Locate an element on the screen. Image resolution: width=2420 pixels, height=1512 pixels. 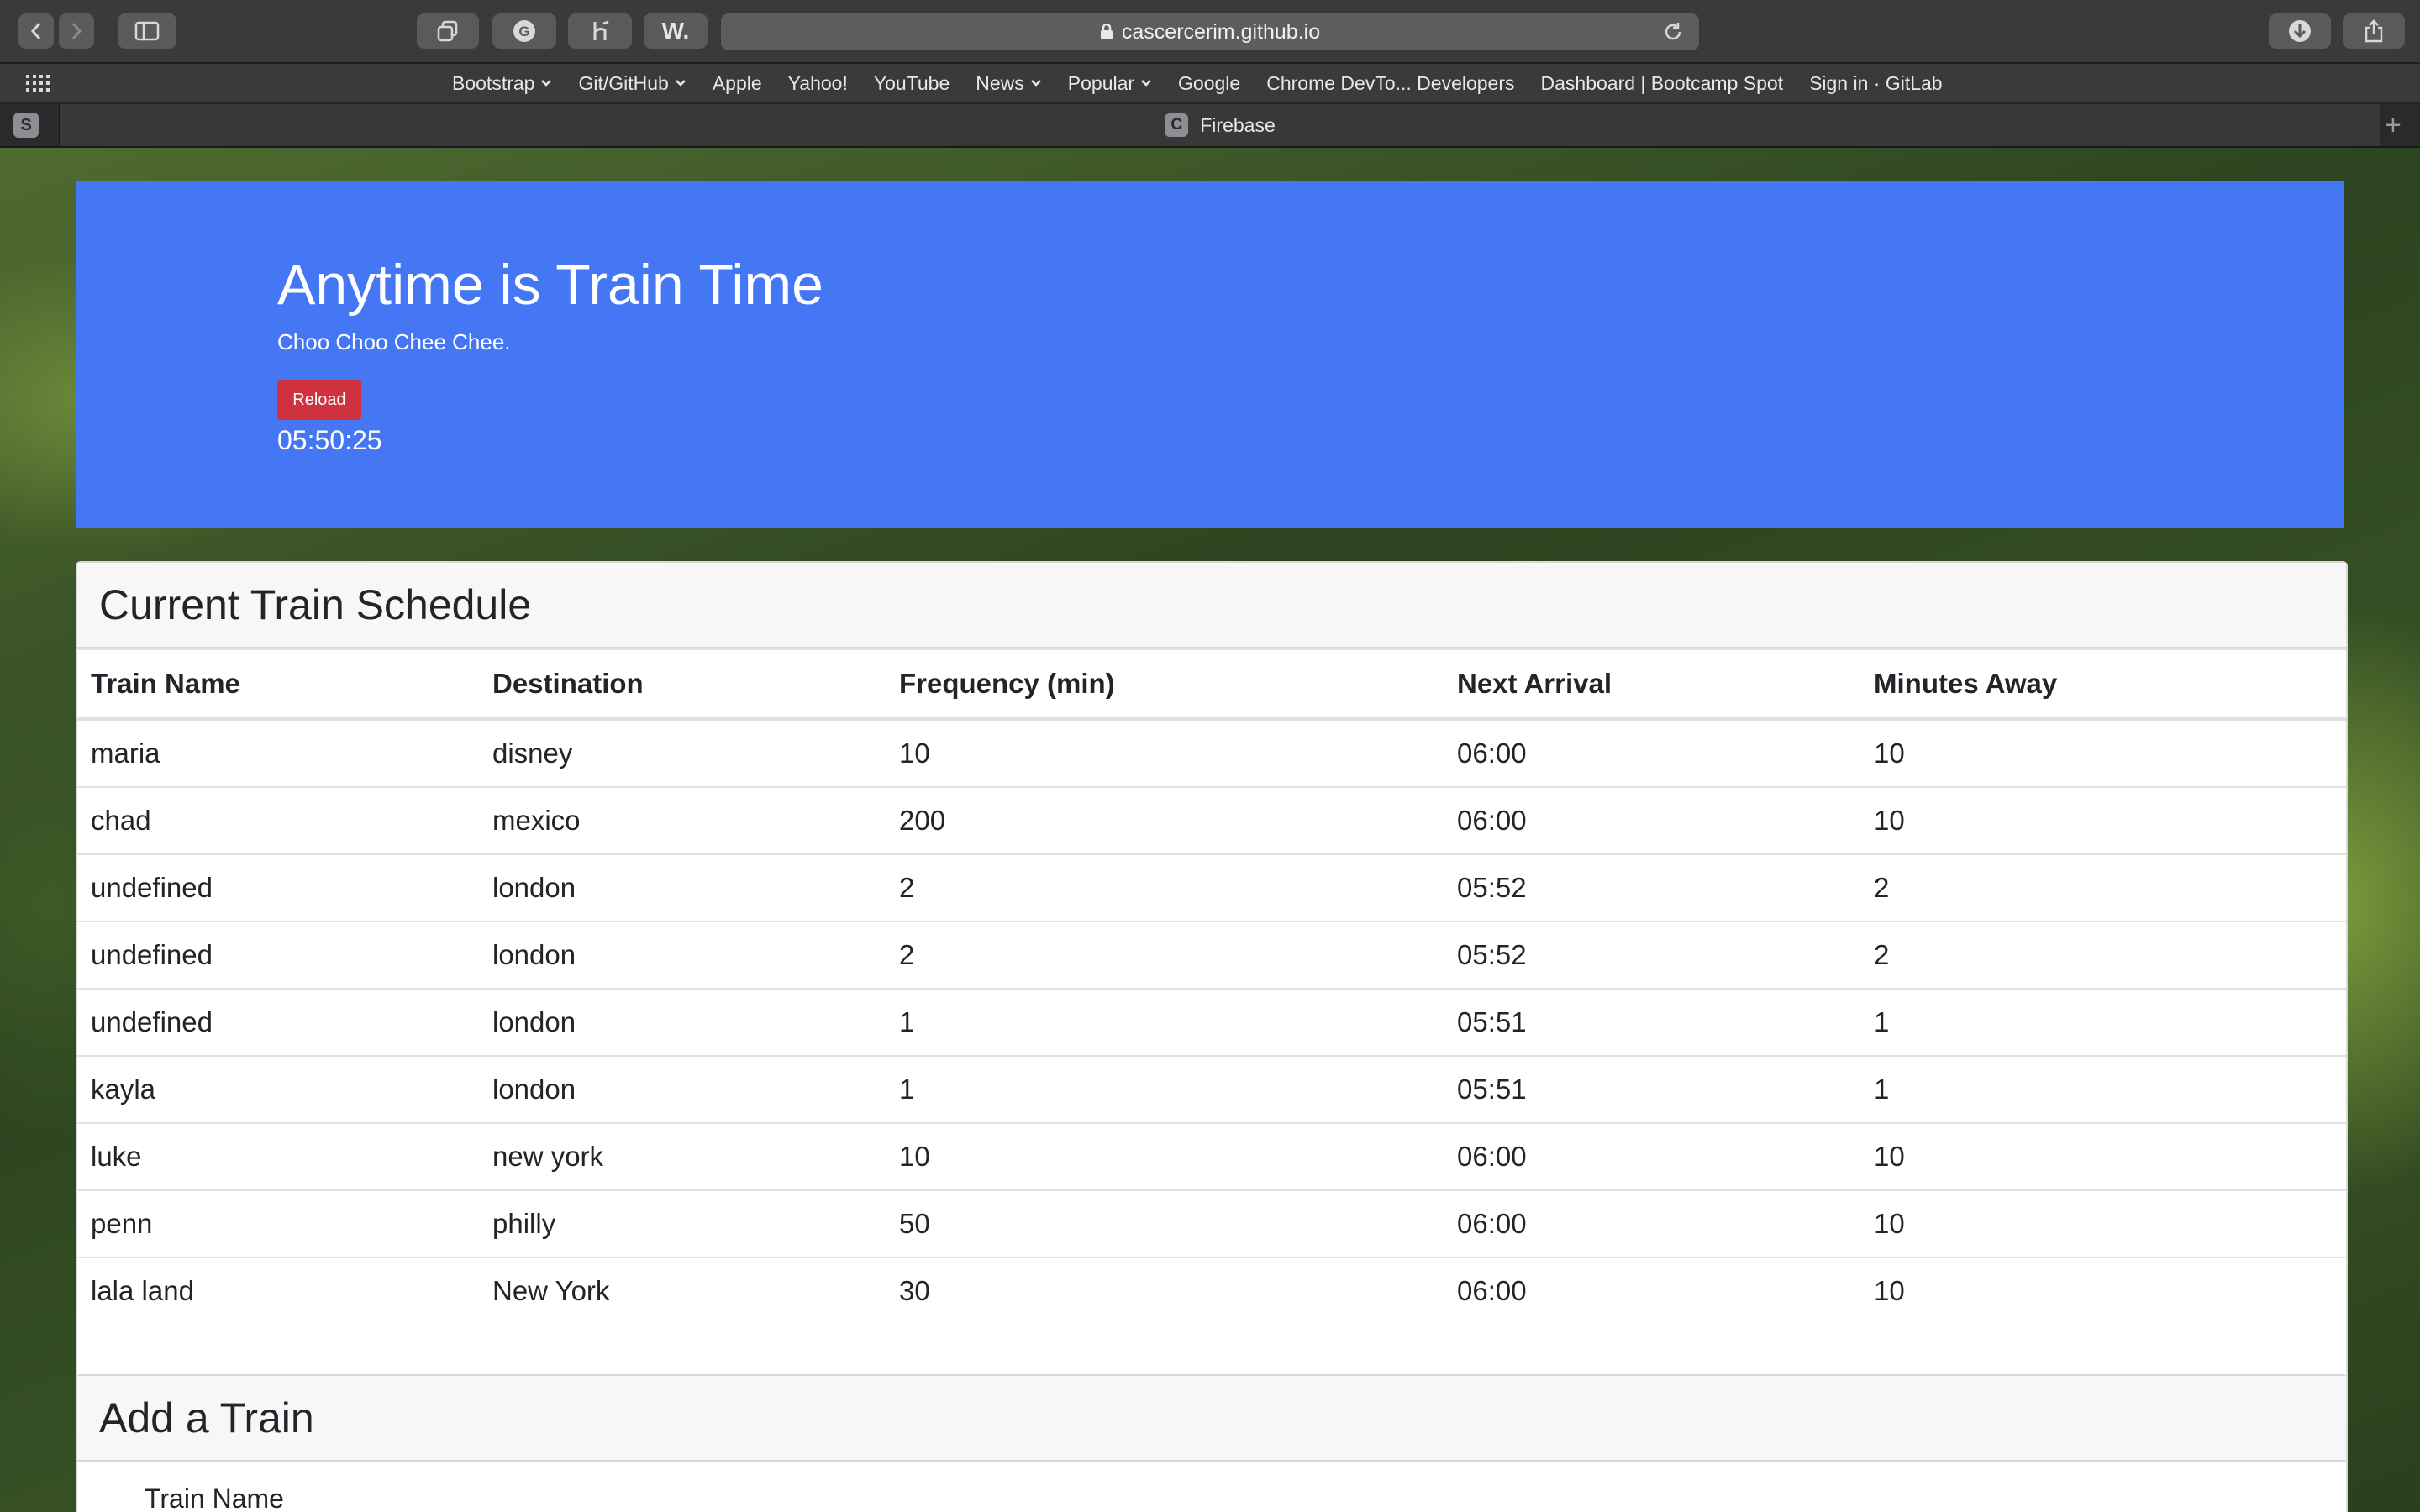
table-cell: undefined is located at coordinates (278, 1022).